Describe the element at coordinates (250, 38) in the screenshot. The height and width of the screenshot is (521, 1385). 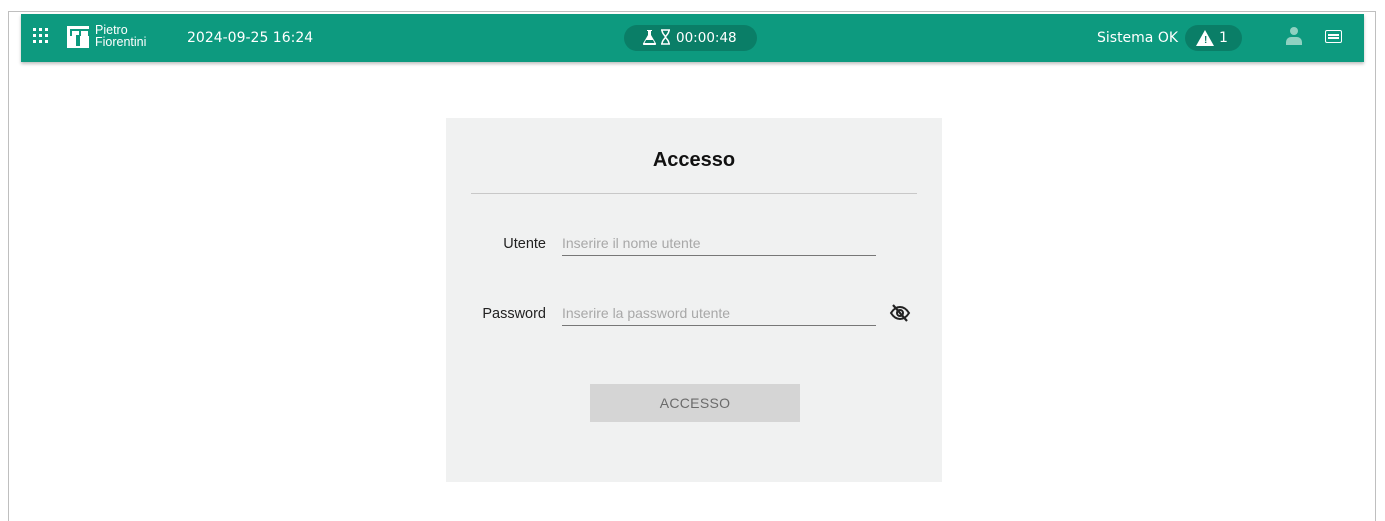
I see `current-datetime: 2024-09-25 16:24` at that location.